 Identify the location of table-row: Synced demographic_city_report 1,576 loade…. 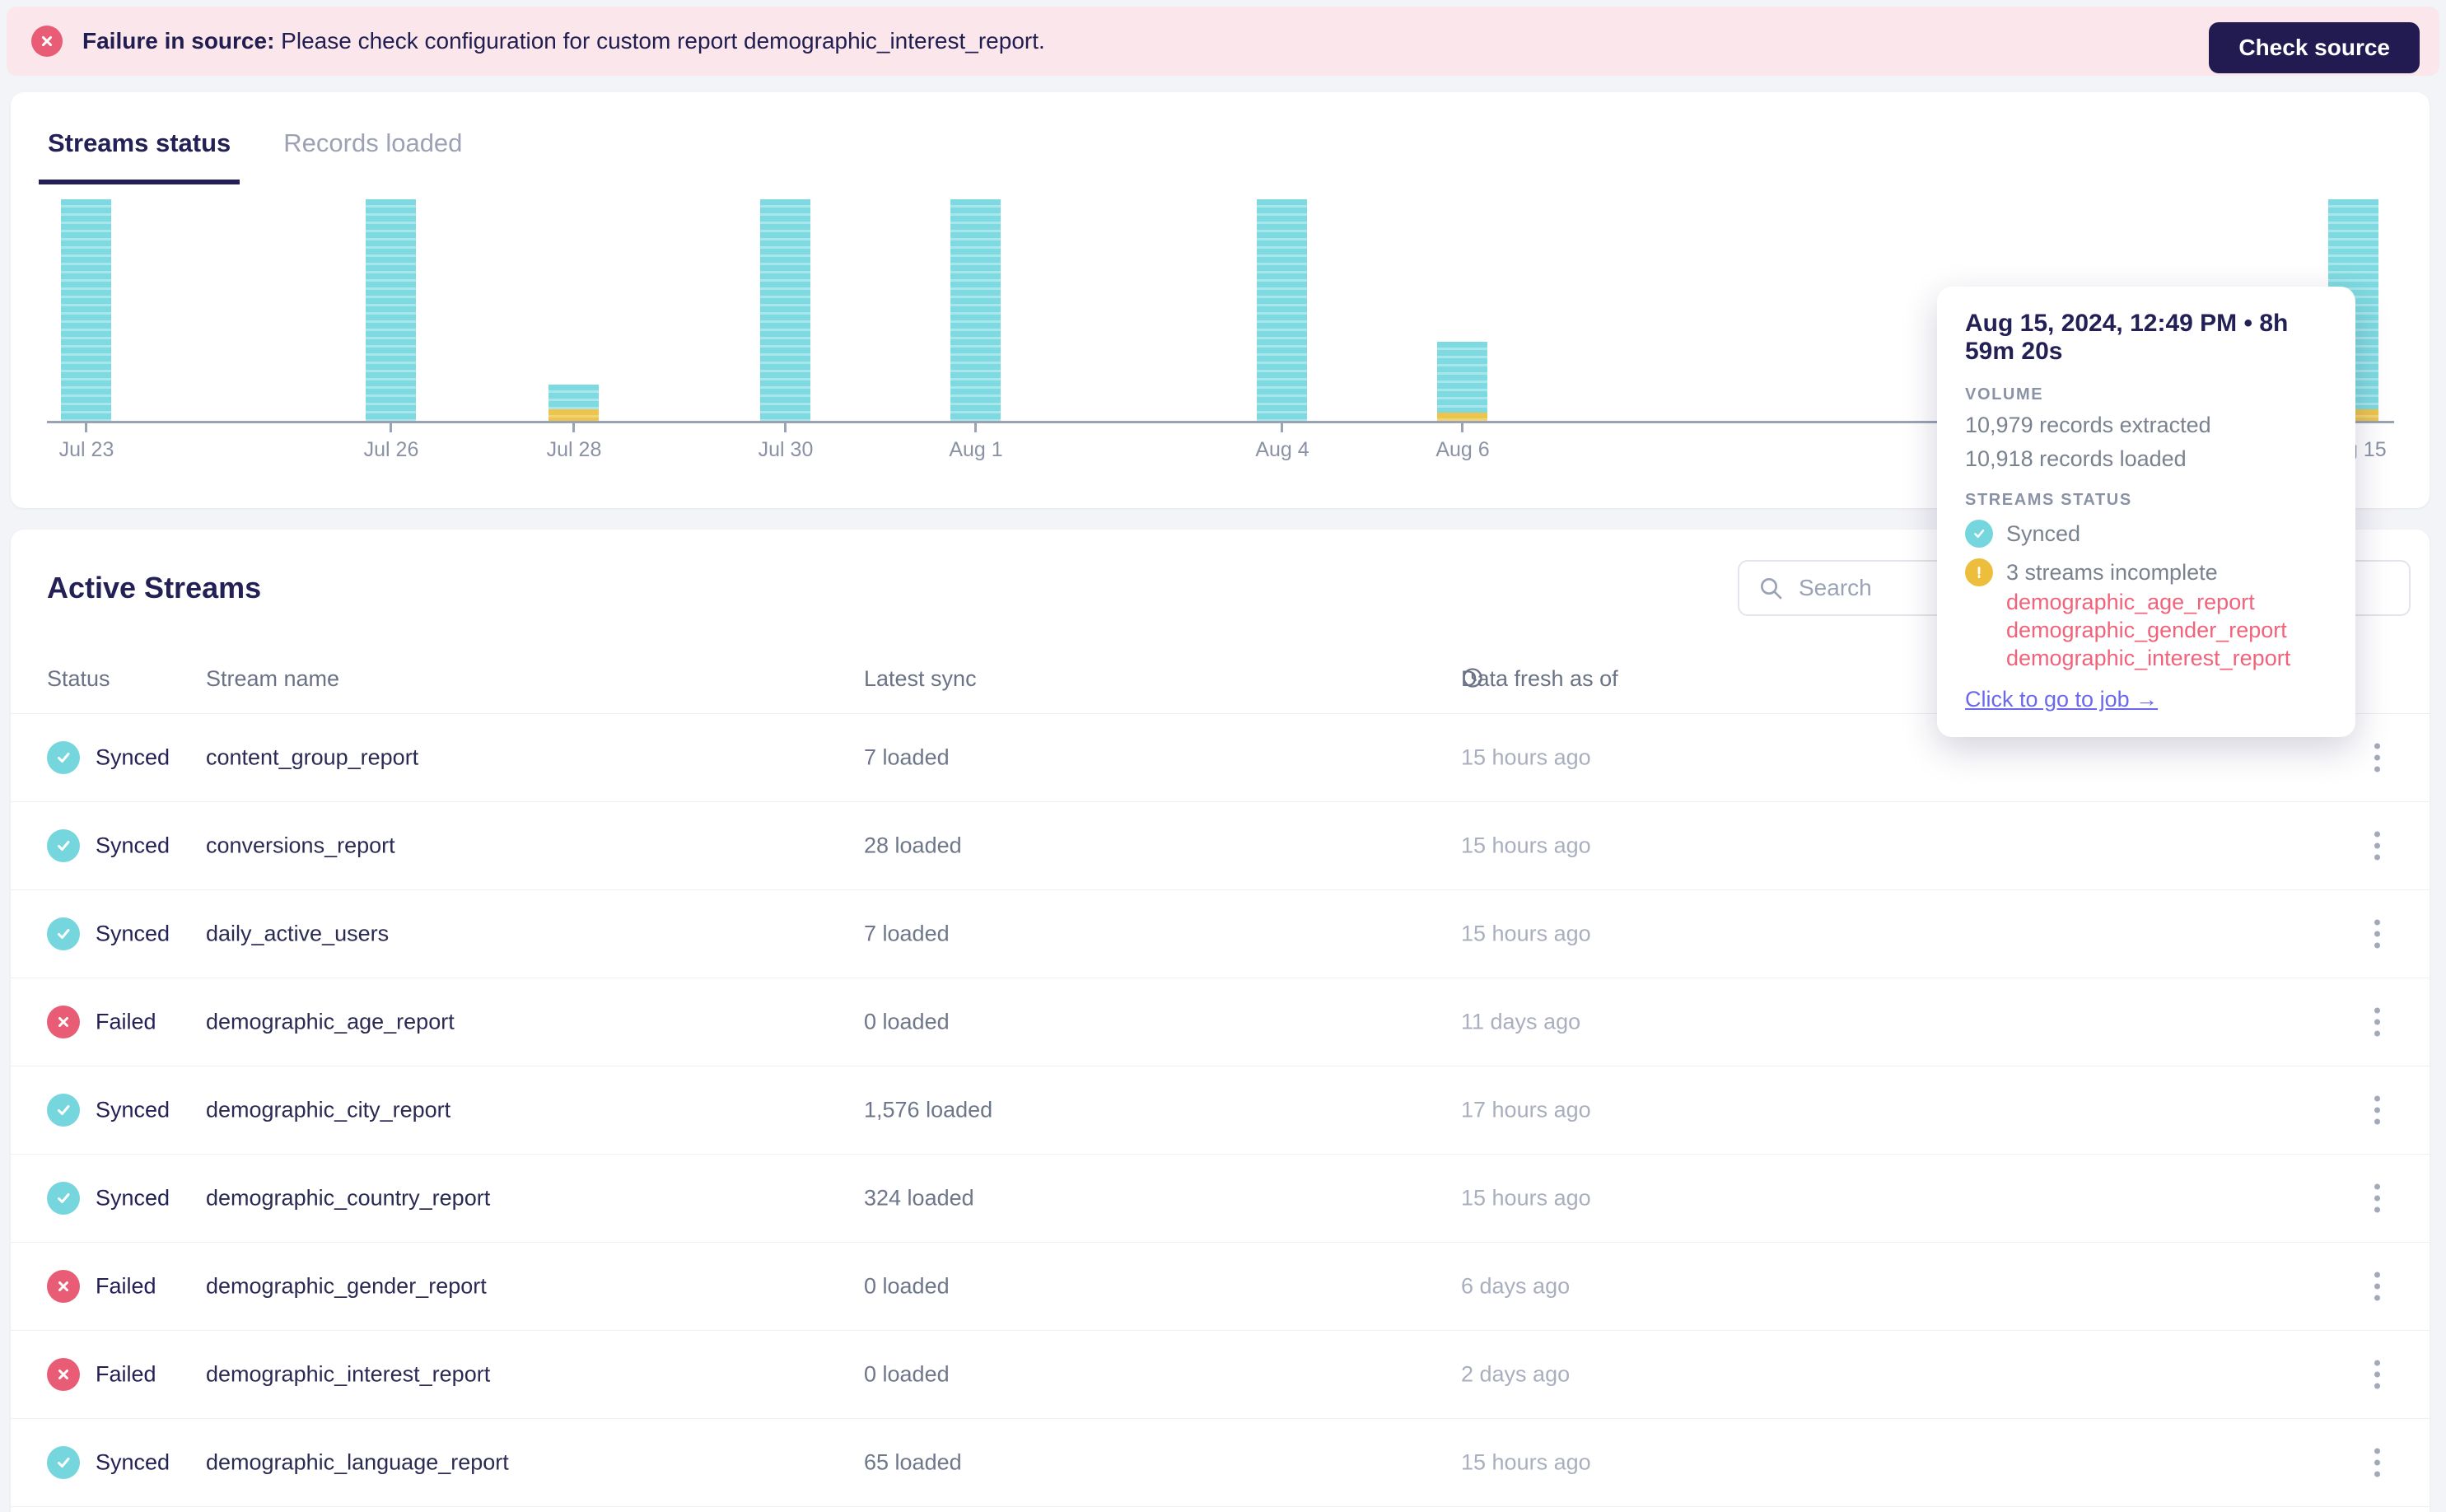
(1220, 1110).